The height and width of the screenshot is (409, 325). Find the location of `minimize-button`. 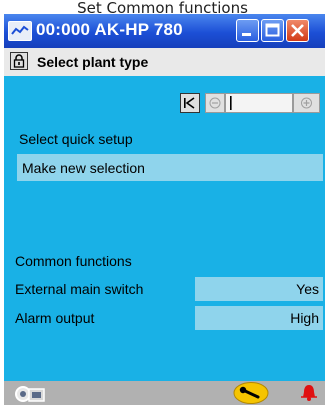

minimize-button is located at coordinates (247, 30).